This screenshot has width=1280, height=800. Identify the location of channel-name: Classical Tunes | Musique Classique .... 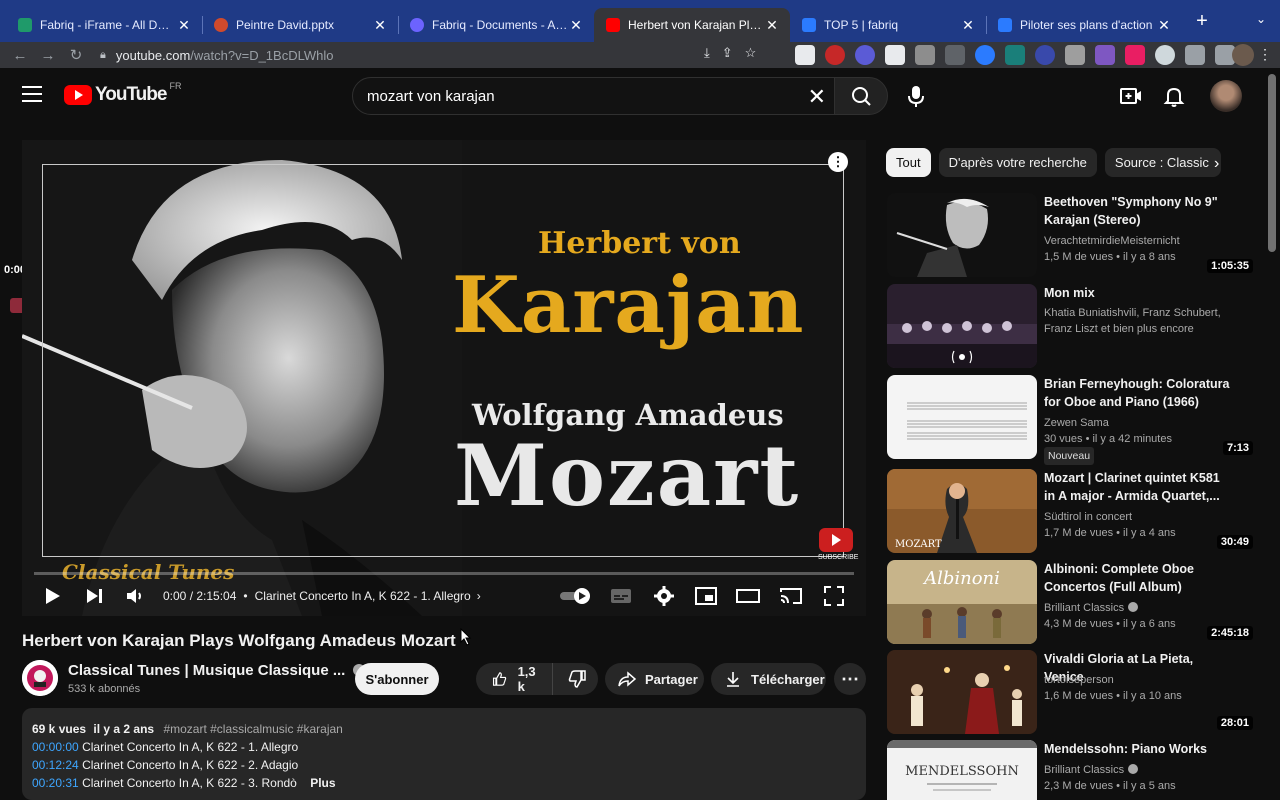
(217, 670).